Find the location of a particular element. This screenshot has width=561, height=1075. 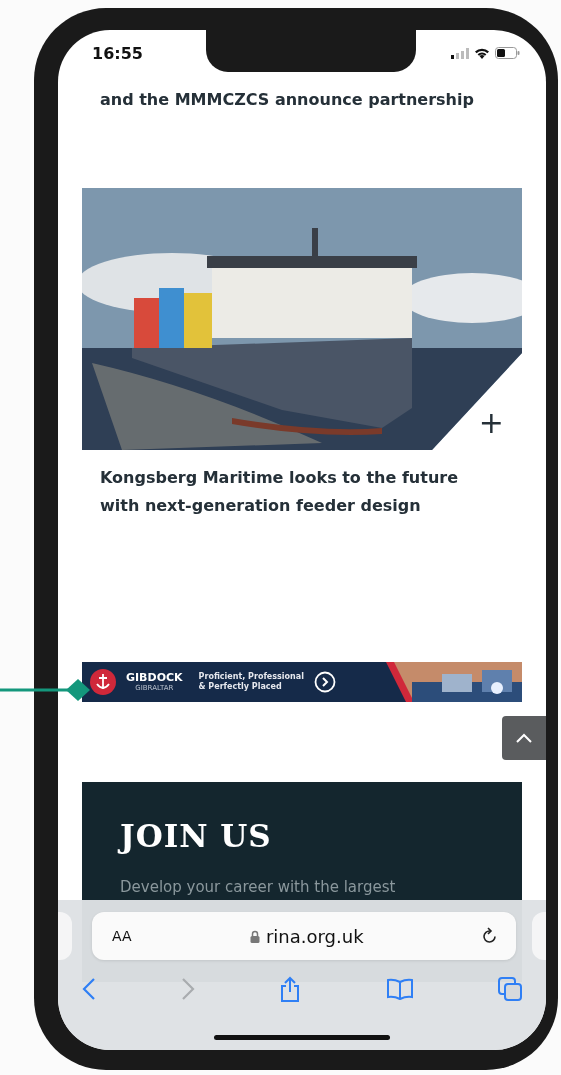

book-icon is located at coordinates (399, 989).